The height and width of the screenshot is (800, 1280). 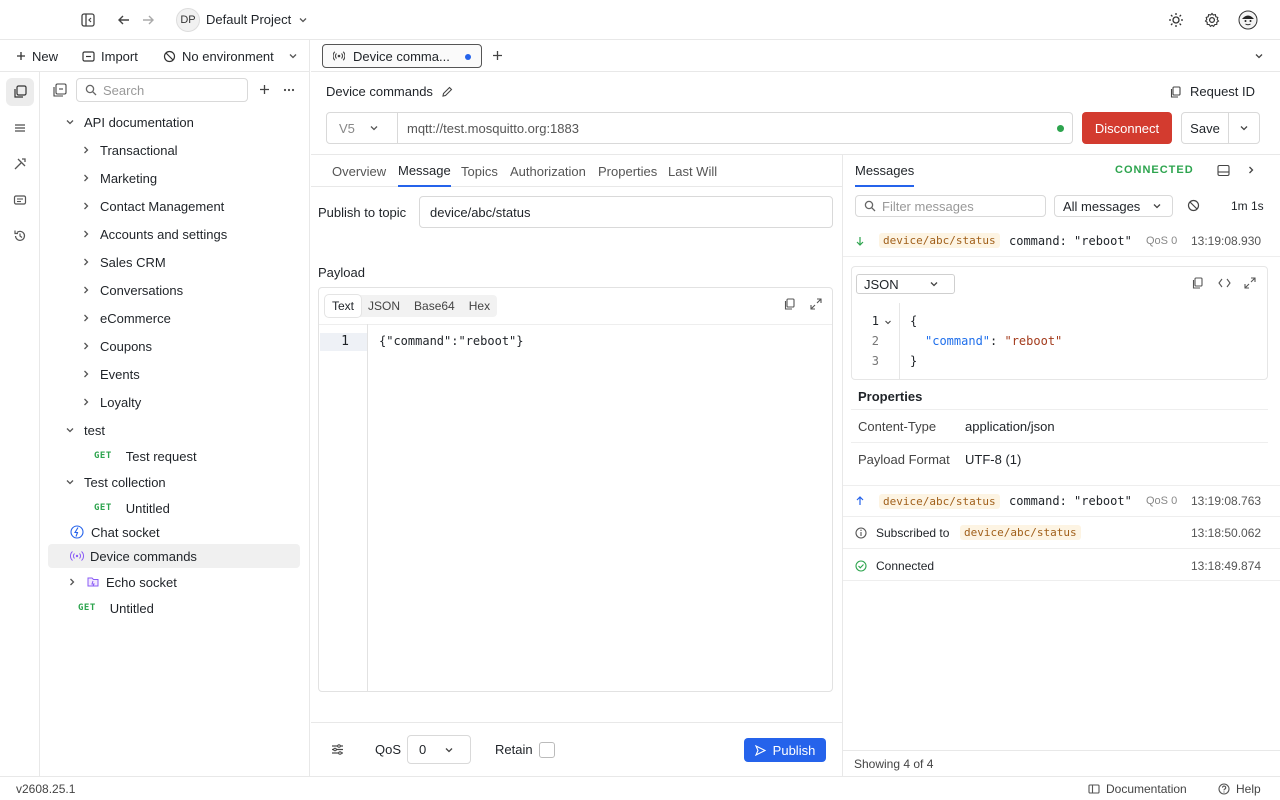 I want to click on collections-rail-button, so click(x=20, y=92).